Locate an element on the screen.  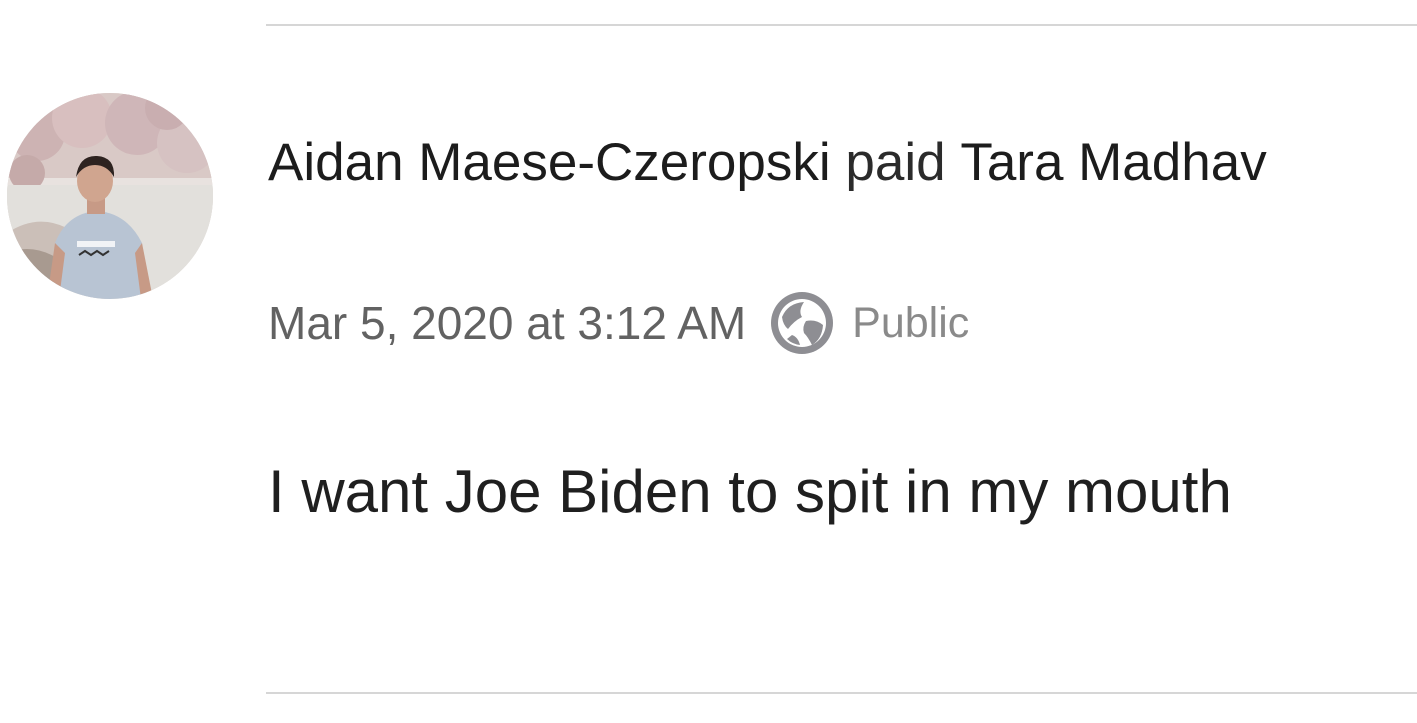
privacy-label: Public is located at coordinates (910, 323).